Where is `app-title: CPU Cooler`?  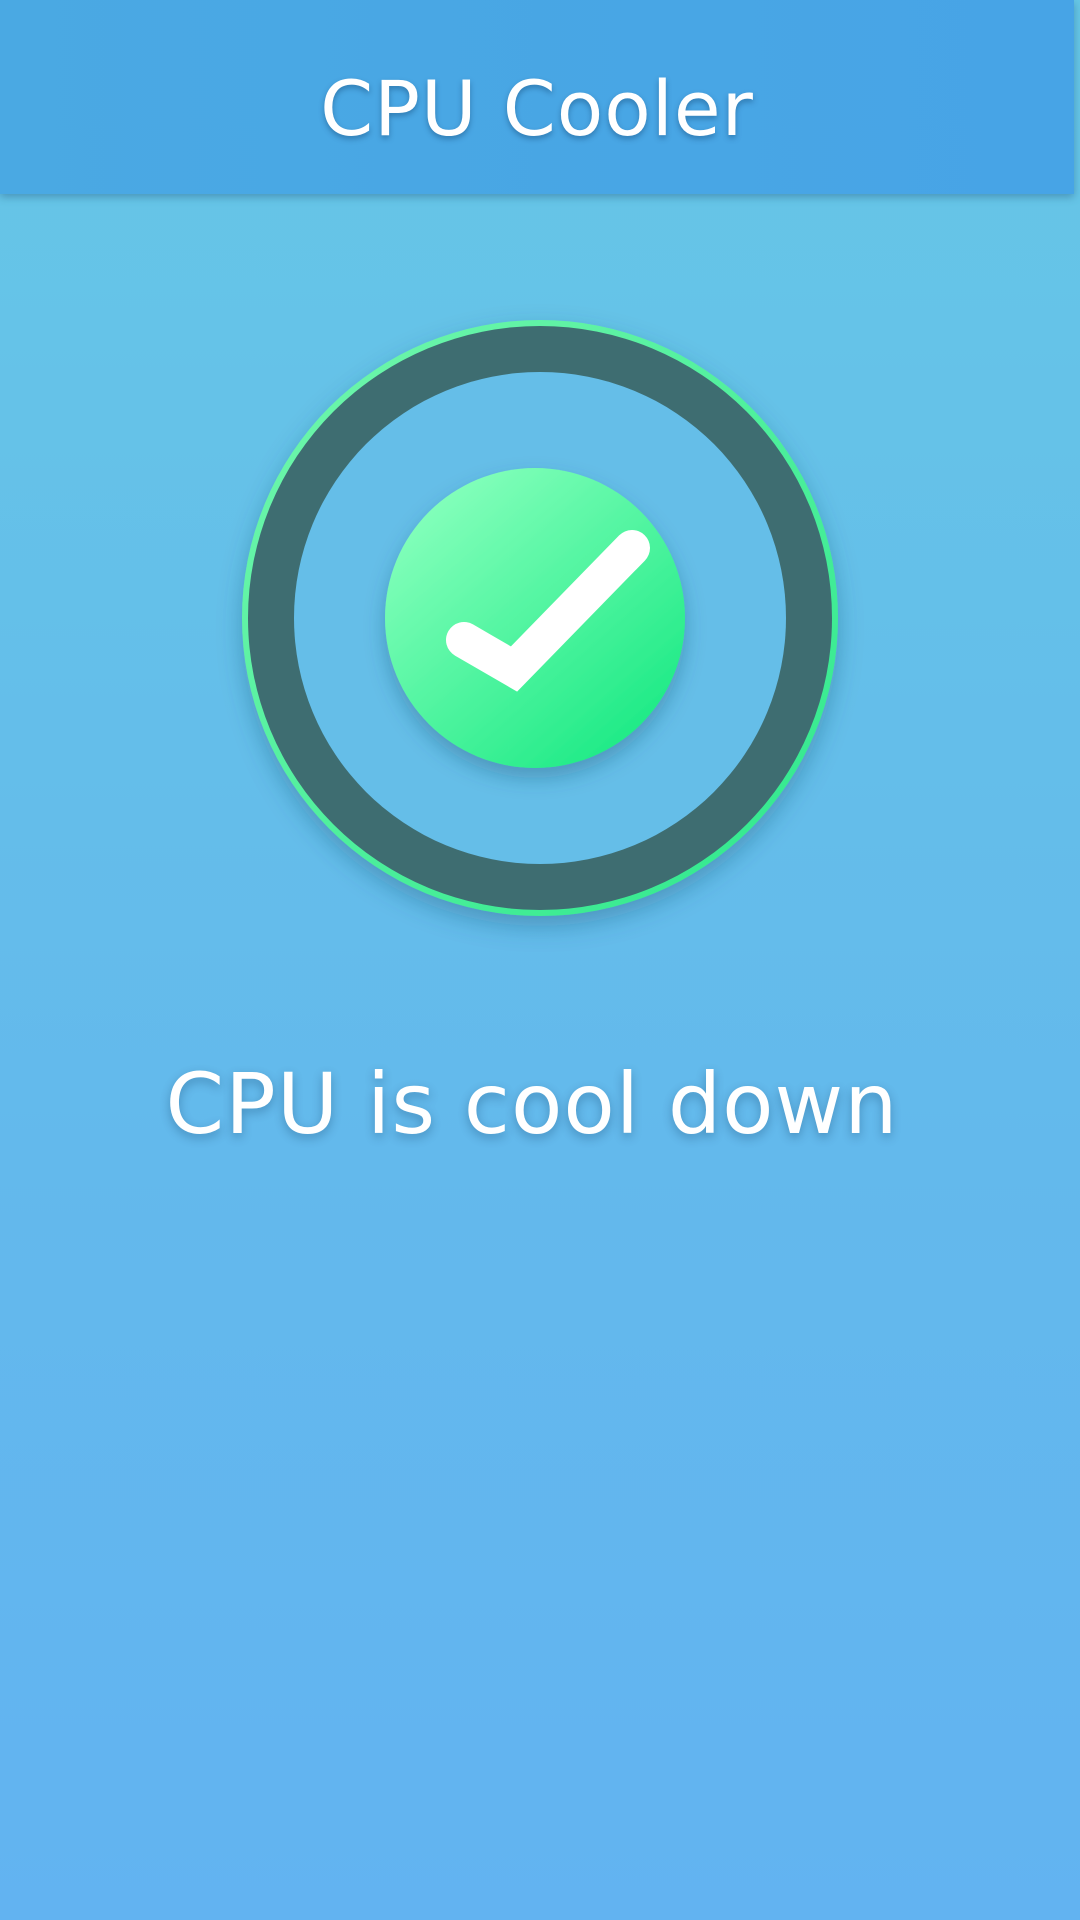
app-title: CPU Cooler is located at coordinates (537, 108).